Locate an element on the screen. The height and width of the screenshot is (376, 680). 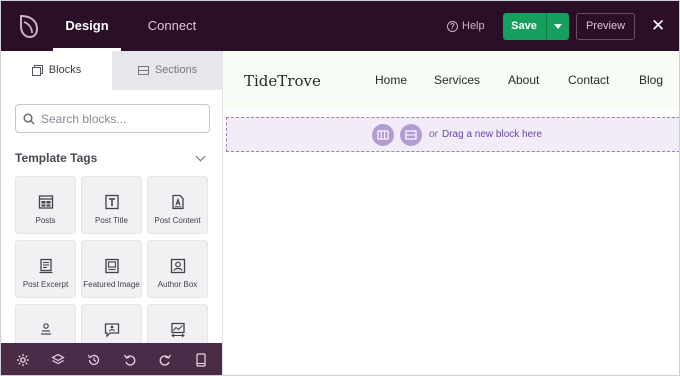
nav-item-home: Home is located at coordinates (391, 80).